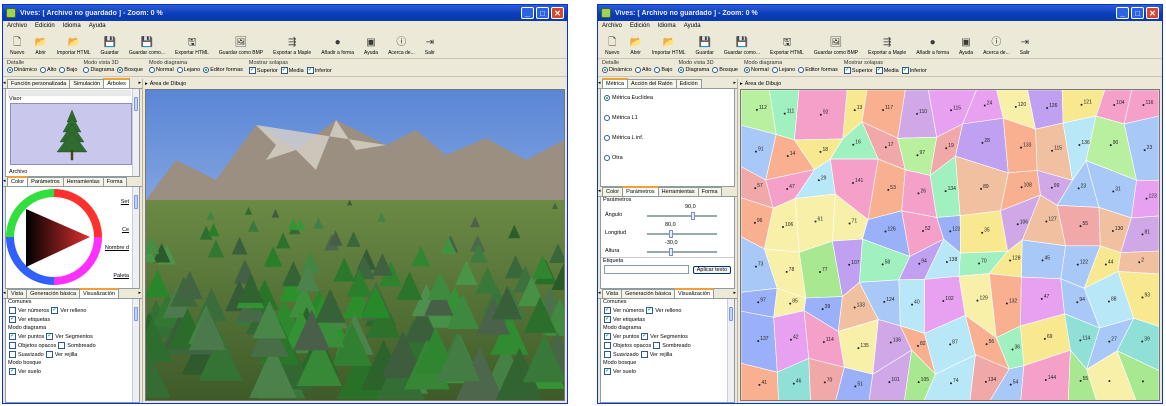 Image resolution: width=1166 pixels, height=406 pixels. I want to click on ver-relleno-checkbox: ✓, so click(650, 310).